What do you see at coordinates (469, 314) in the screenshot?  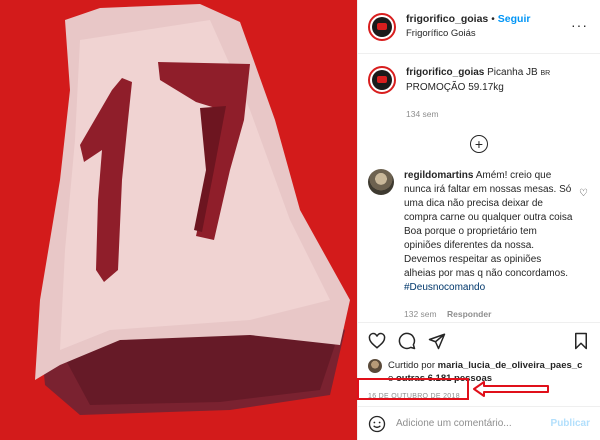 I see `reply-button: Responder` at bounding box center [469, 314].